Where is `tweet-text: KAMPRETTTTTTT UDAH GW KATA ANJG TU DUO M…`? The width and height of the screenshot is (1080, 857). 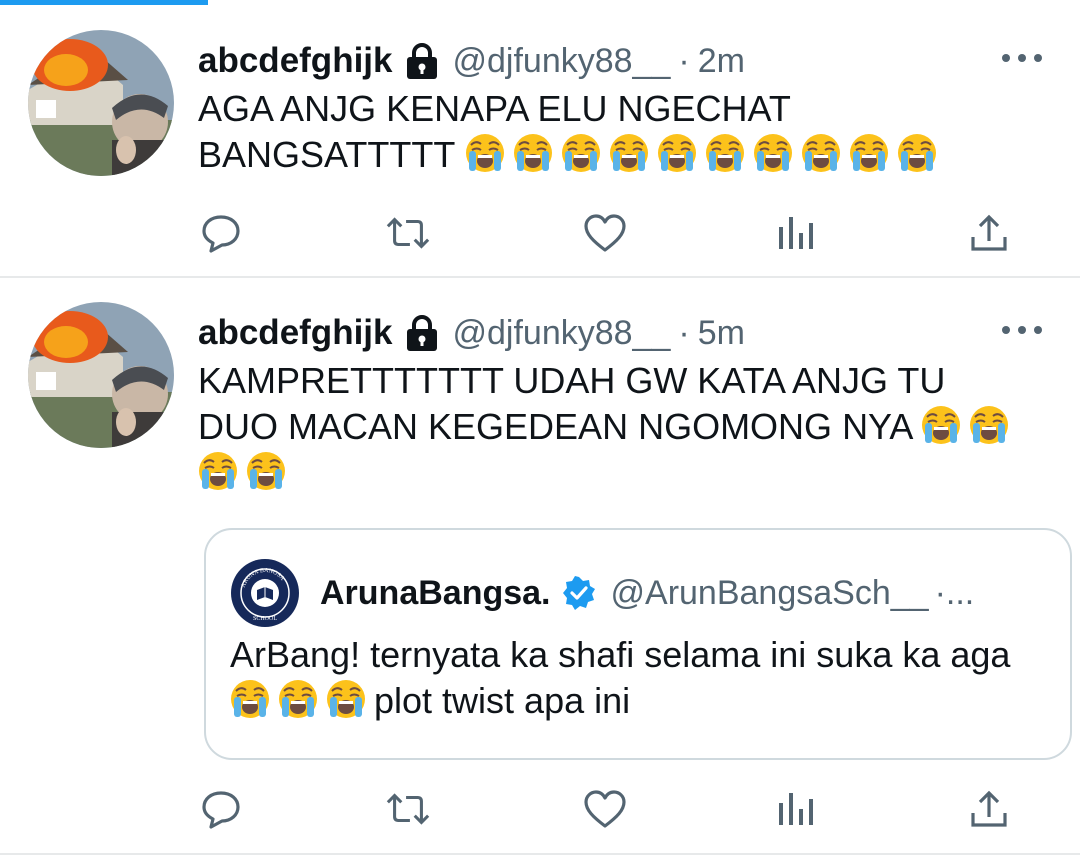
tweet-text: KAMPRETTTTTTT UDAH GW KATA ANJG TU DUO M… is located at coordinates (613, 427).